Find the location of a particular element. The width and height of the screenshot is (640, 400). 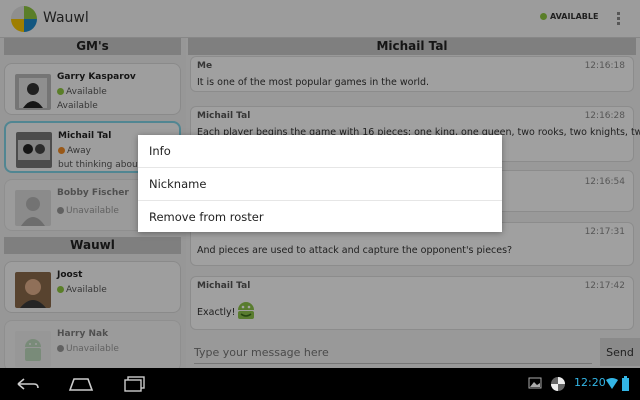

wifi-icon is located at coordinates (612, 383).